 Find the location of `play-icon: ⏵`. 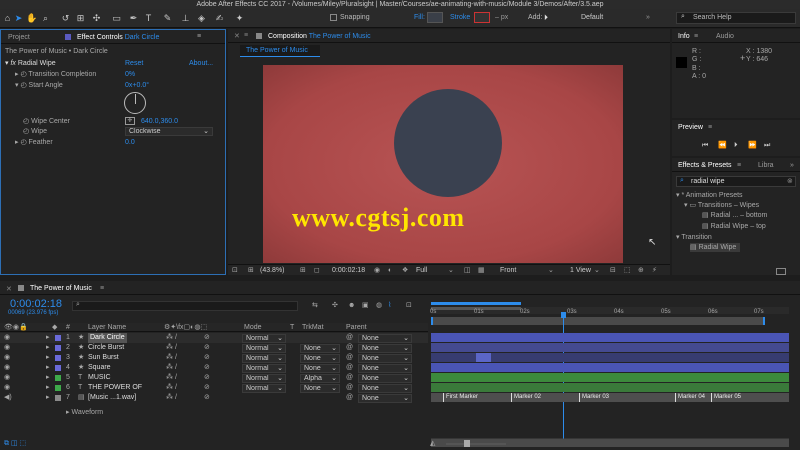

play-icon: ⏵ is located at coordinates (736, 145).